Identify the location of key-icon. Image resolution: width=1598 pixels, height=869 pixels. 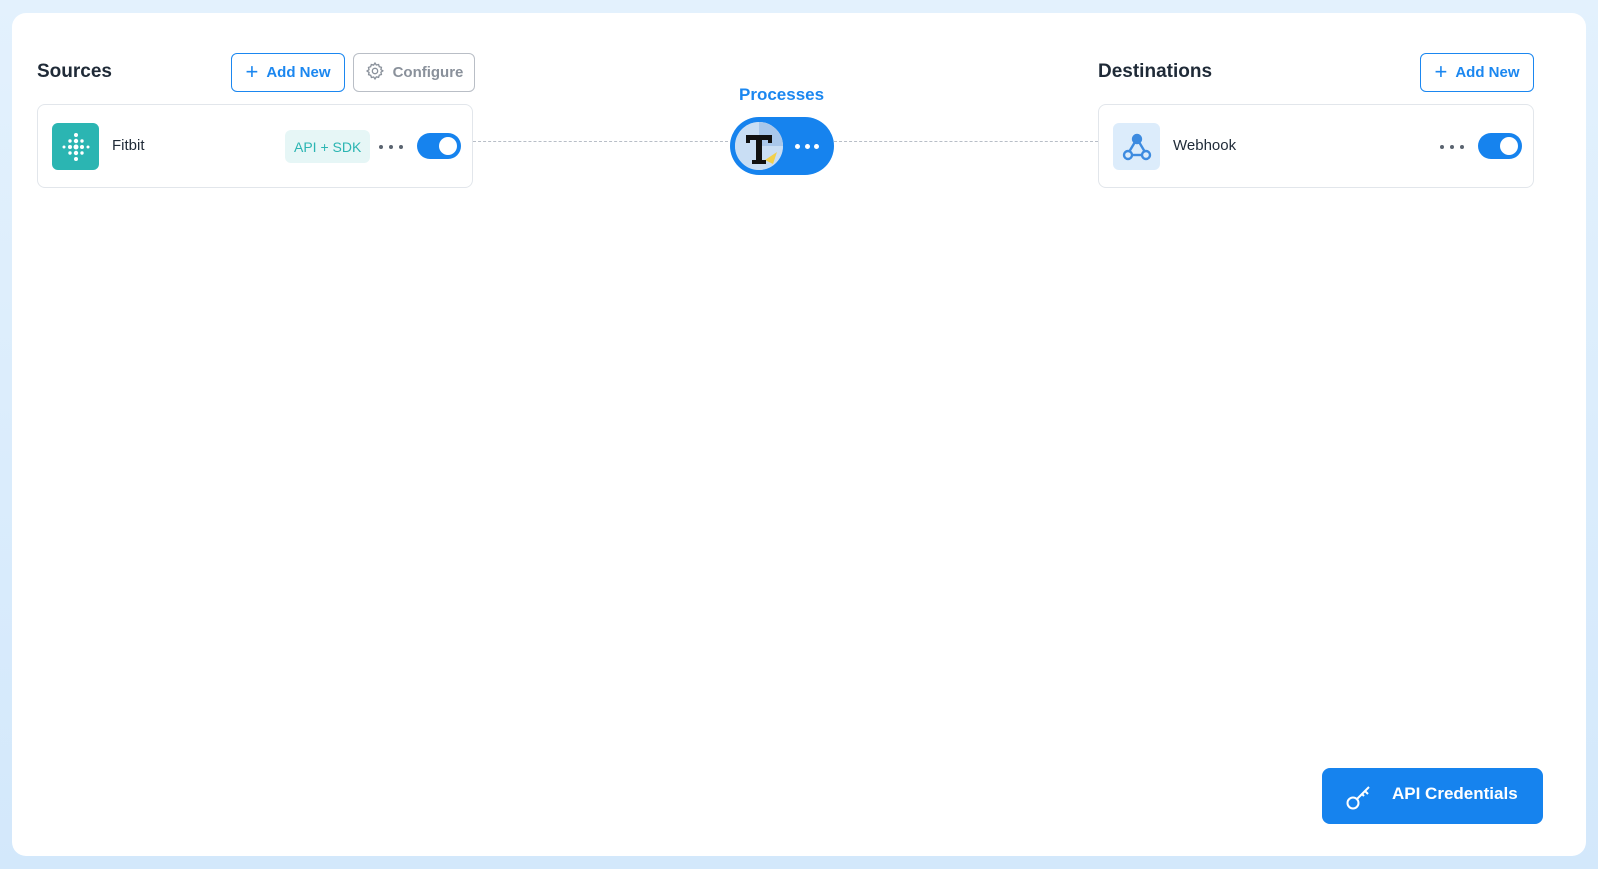
(1359, 799).